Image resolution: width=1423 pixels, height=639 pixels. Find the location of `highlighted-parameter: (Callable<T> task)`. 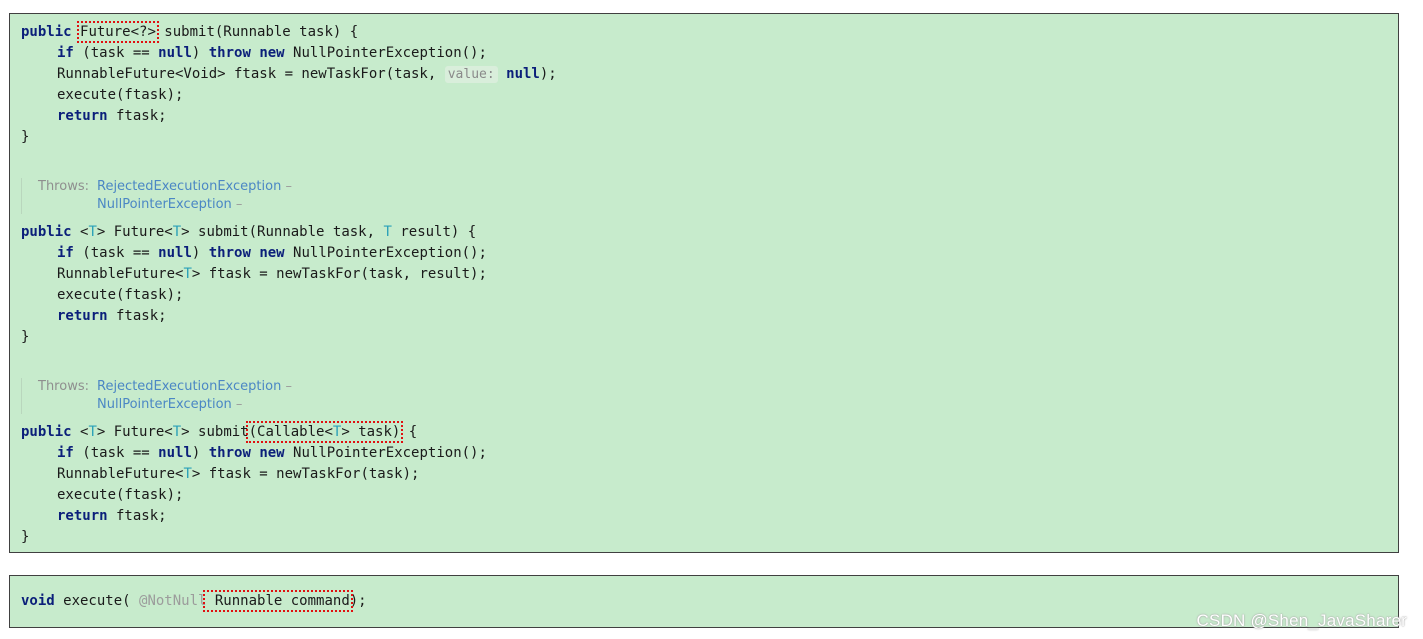

highlighted-parameter: (Callable<T> task) is located at coordinates (324, 432).